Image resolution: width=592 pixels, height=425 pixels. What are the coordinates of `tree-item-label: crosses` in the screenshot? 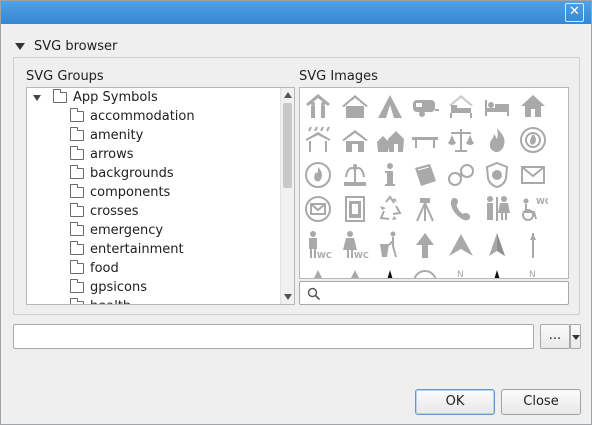 It's located at (114, 211).